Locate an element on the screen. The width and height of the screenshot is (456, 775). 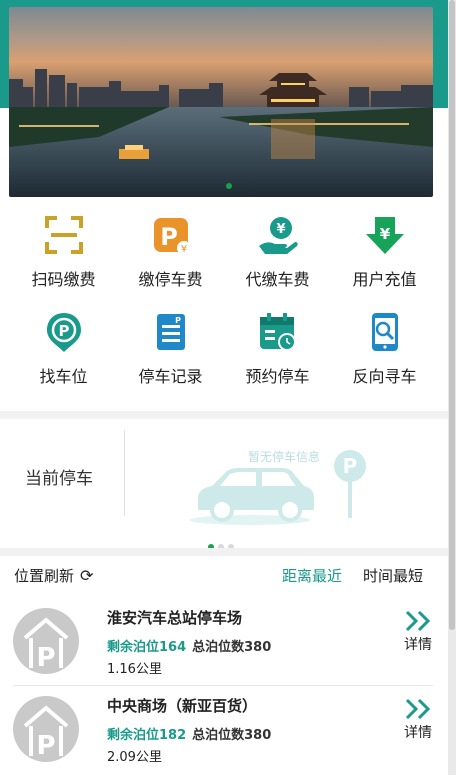
find-spot-icon: P is located at coordinates (64, 332).